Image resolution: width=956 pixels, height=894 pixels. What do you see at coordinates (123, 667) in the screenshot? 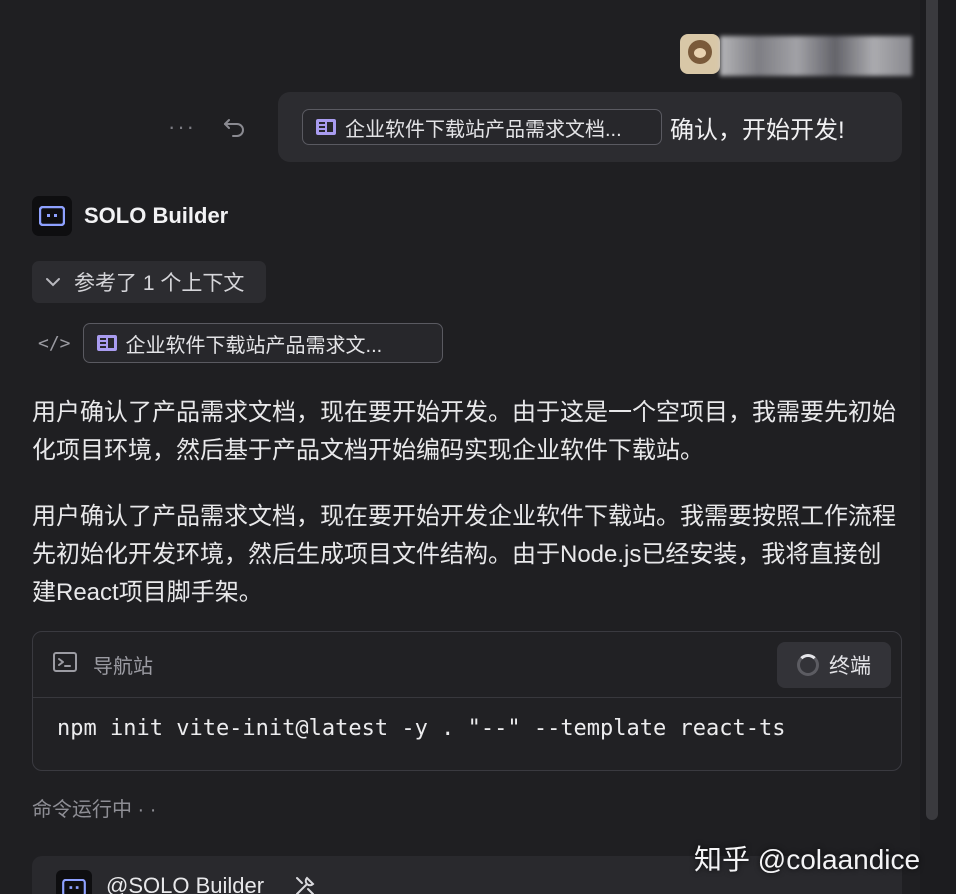
I see `terminal-title: 导航站` at bounding box center [123, 667].